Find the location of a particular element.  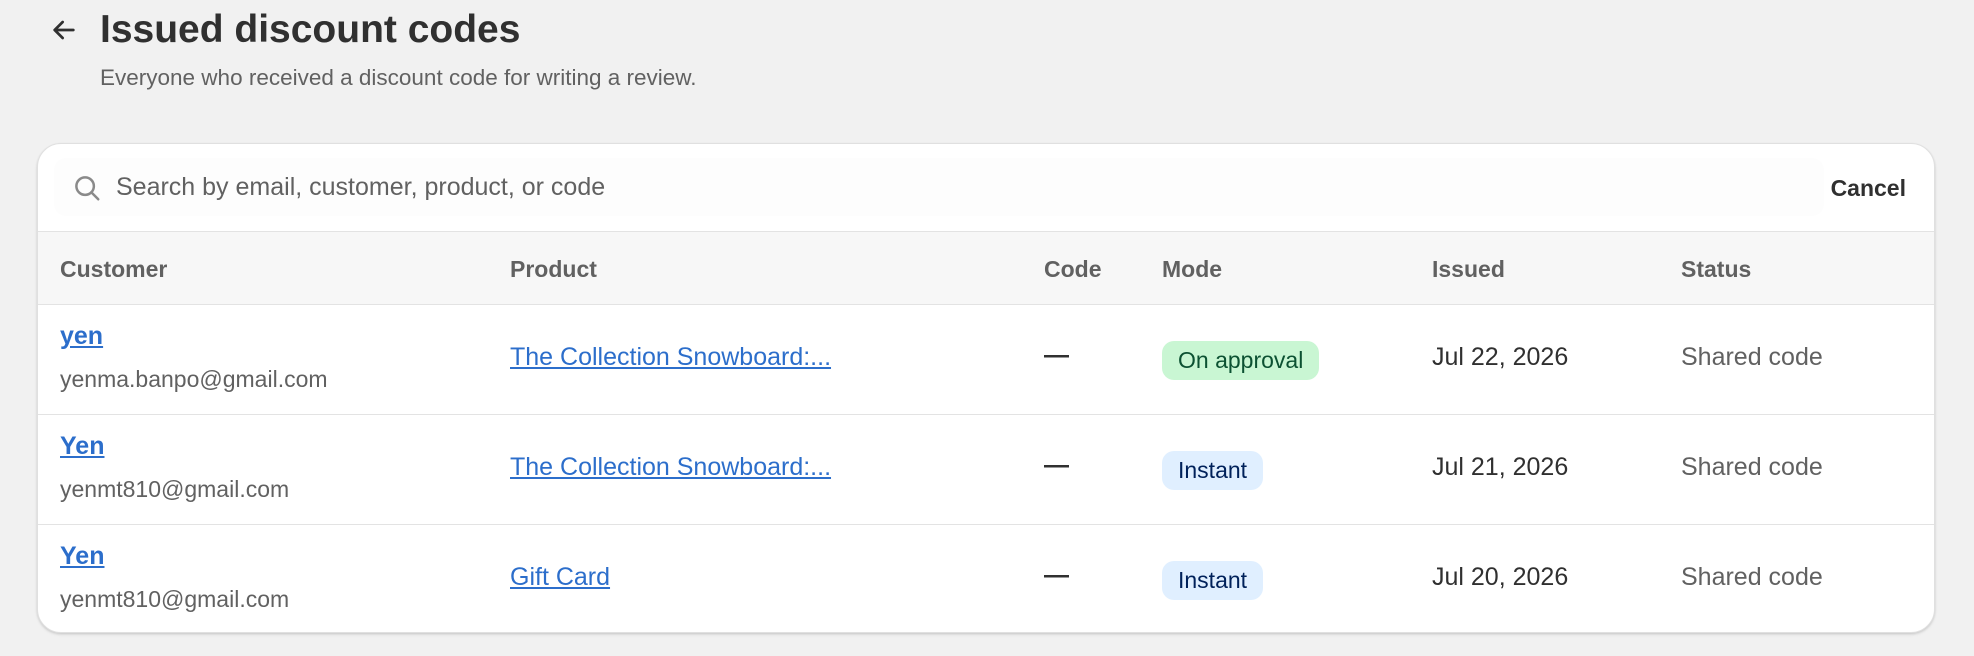

column-header-status: Status is located at coordinates (1716, 269).